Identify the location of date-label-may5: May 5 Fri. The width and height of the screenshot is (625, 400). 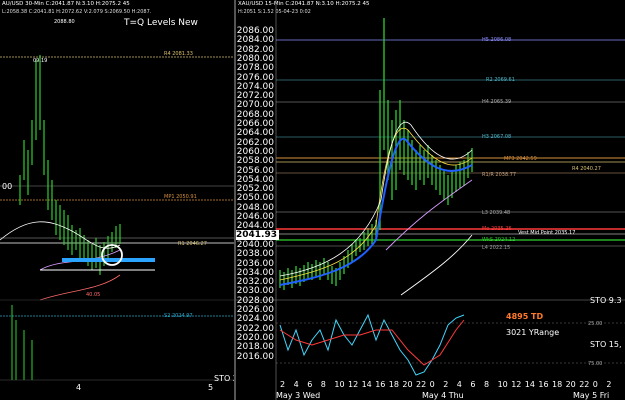
(591, 395).